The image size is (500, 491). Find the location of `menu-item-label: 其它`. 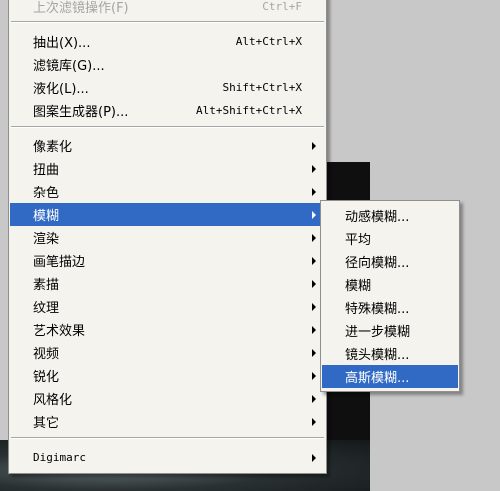

menu-item-label: 其它 is located at coordinates (46, 423).